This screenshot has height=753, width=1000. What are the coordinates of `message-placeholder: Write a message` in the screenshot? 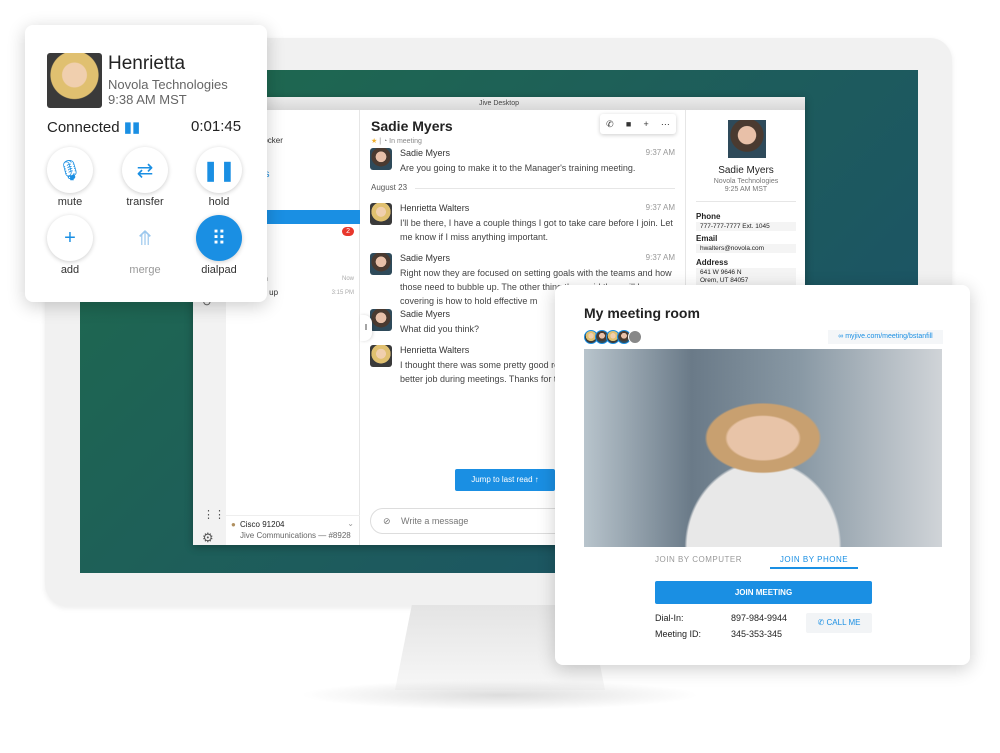 It's located at (435, 521).